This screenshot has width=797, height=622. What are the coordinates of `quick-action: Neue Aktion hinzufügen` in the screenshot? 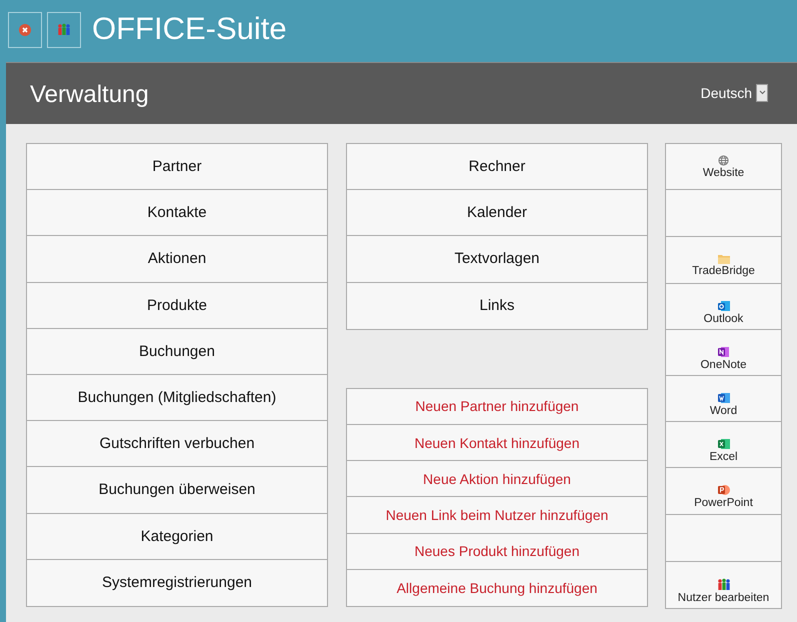 It's located at (497, 479).